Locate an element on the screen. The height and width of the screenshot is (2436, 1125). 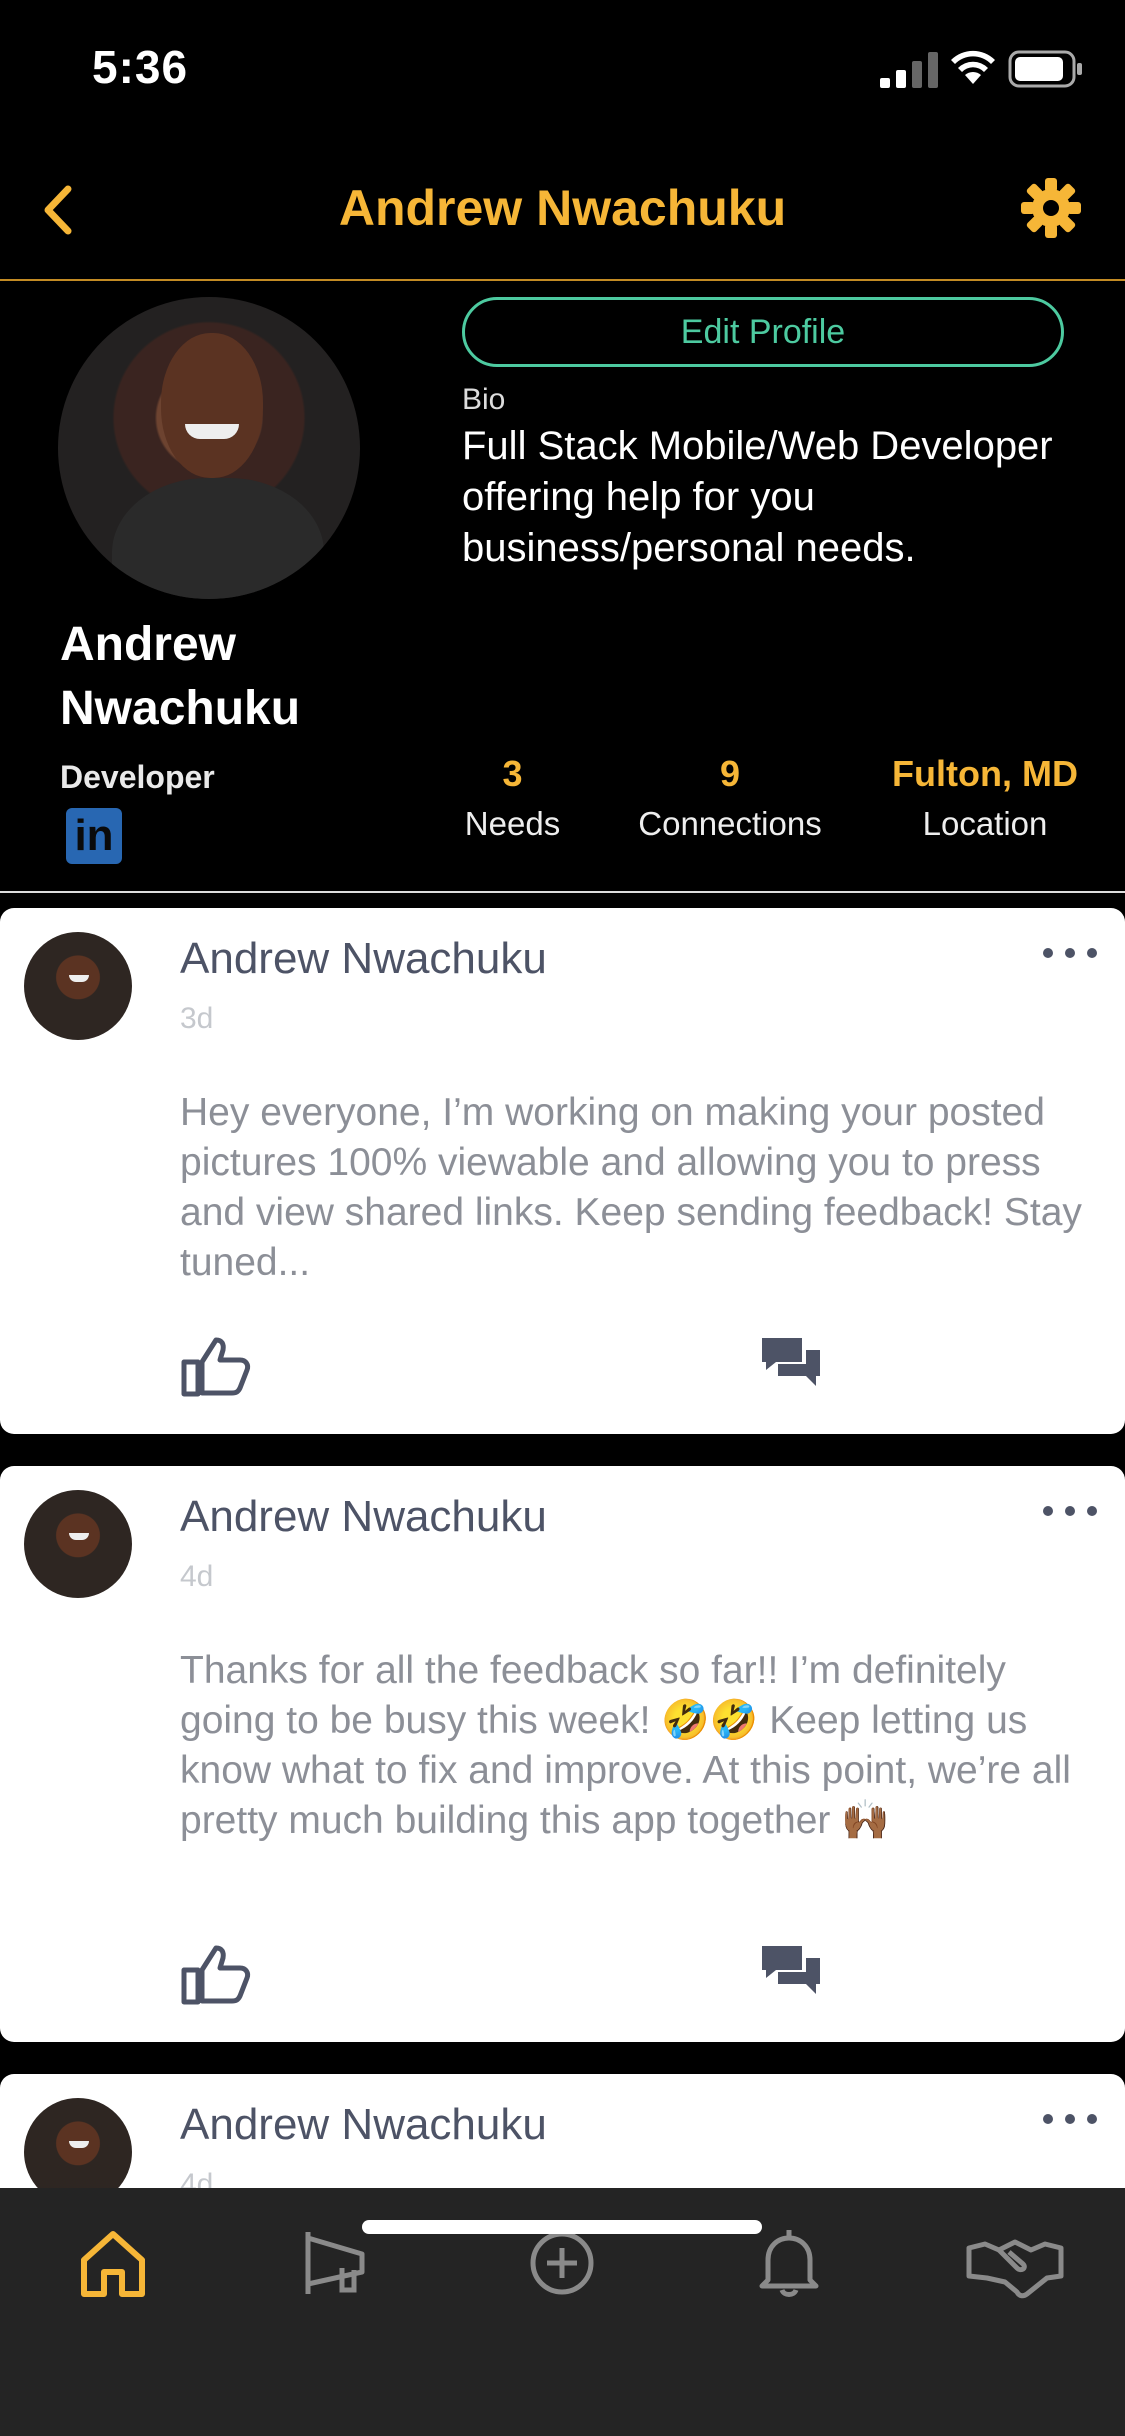
nav-bar: Andrew Nwachuku is located at coordinates (562, 208).